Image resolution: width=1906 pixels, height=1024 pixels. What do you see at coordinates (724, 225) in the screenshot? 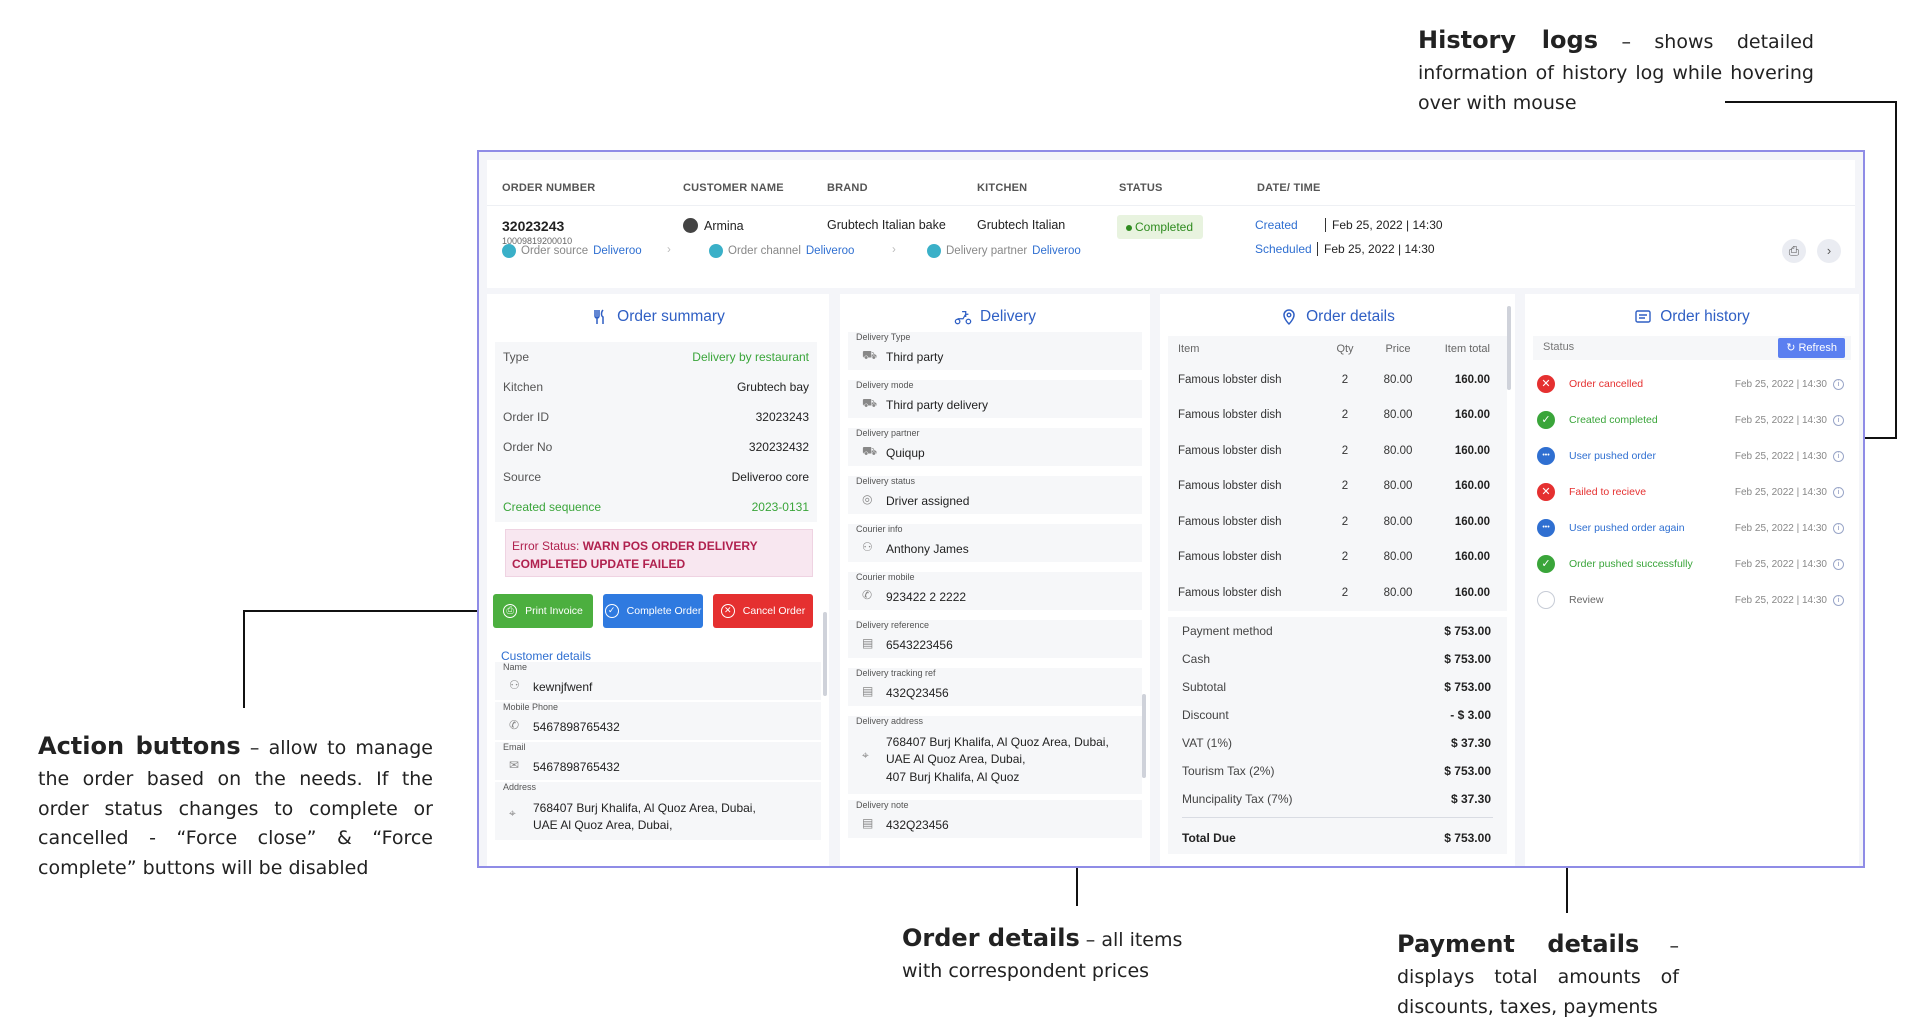
I see `customer-name: Armina` at bounding box center [724, 225].